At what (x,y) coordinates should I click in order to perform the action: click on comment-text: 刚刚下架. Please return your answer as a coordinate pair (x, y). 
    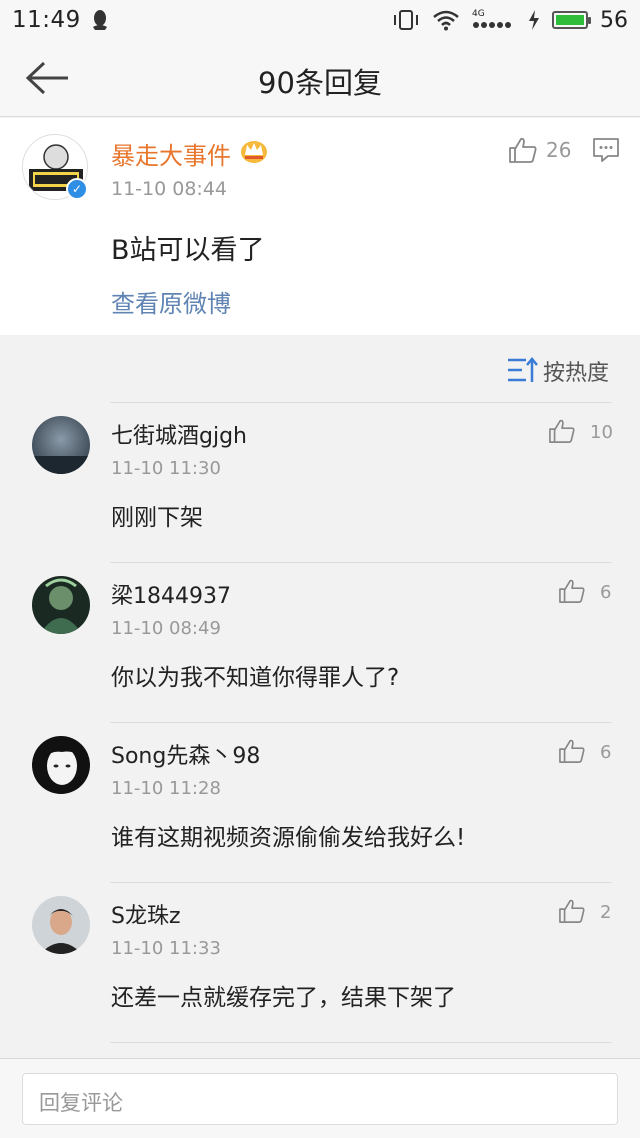
    Looking at the image, I should click on (157, 518).